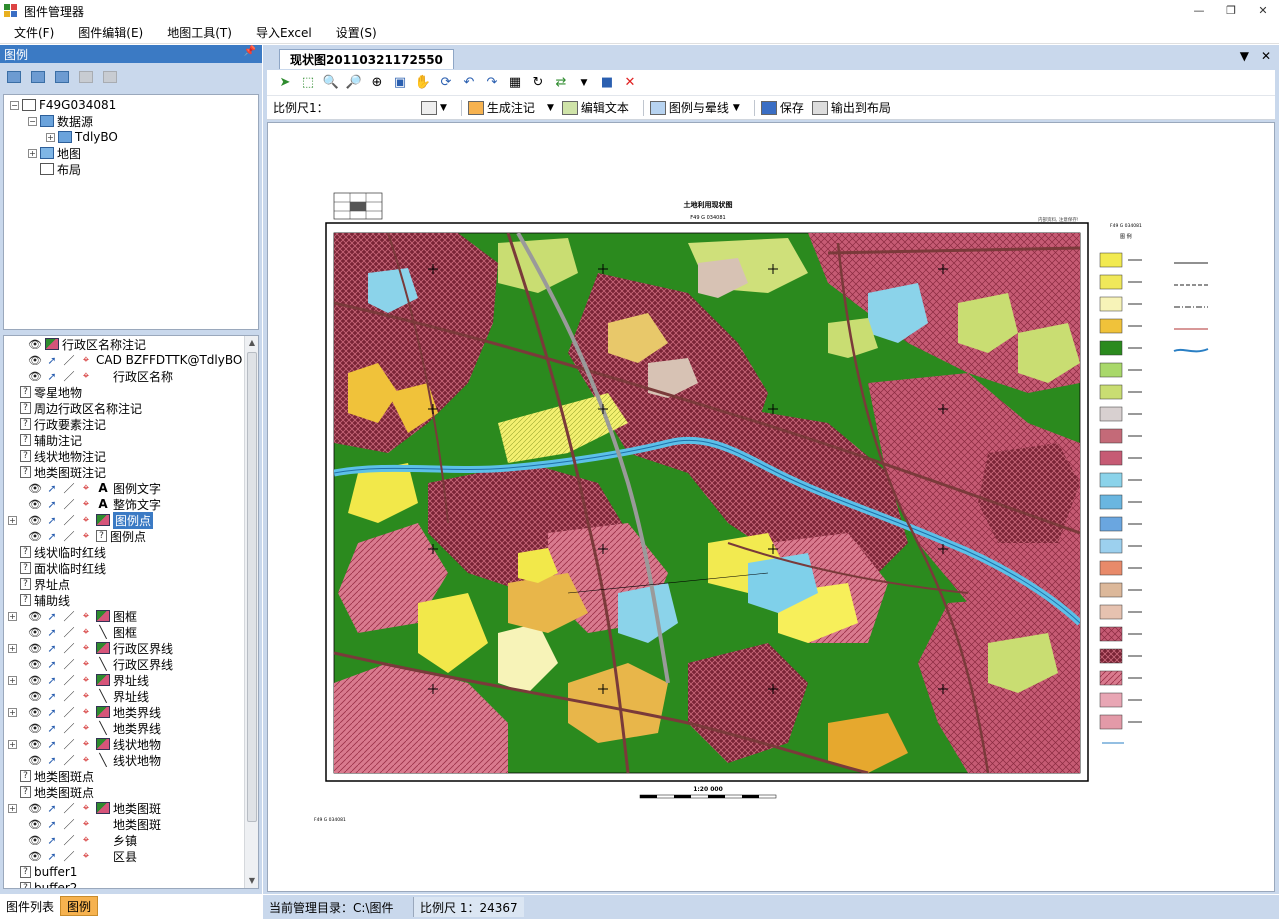 This screenshot has width=1279, height=919. I want to click on tab-map-list: 图件列表, so click(30, 906).